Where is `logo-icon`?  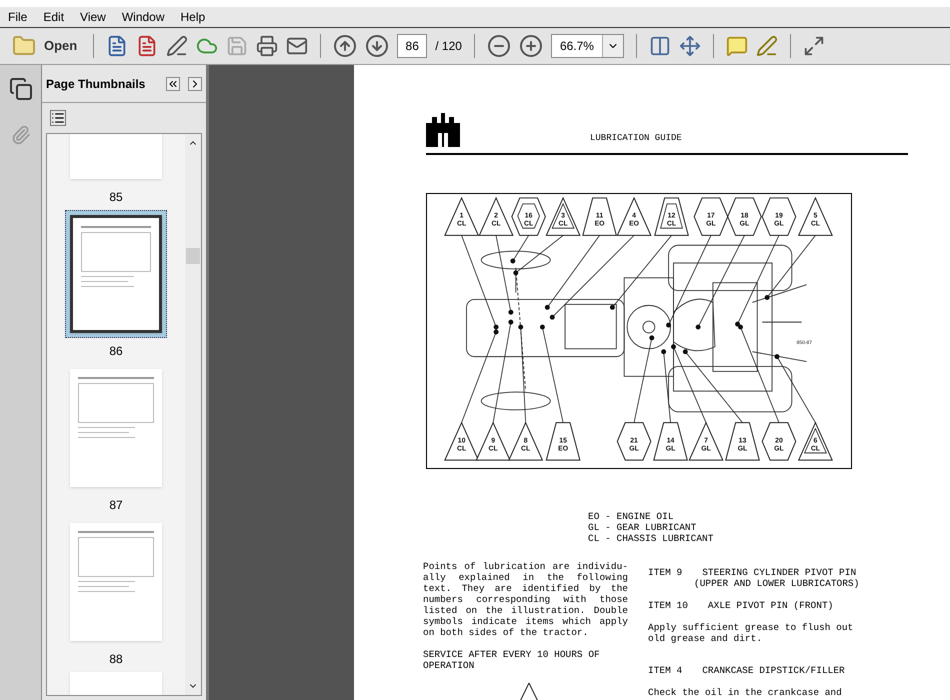
logo-icon is located at coordinates (443, 130).